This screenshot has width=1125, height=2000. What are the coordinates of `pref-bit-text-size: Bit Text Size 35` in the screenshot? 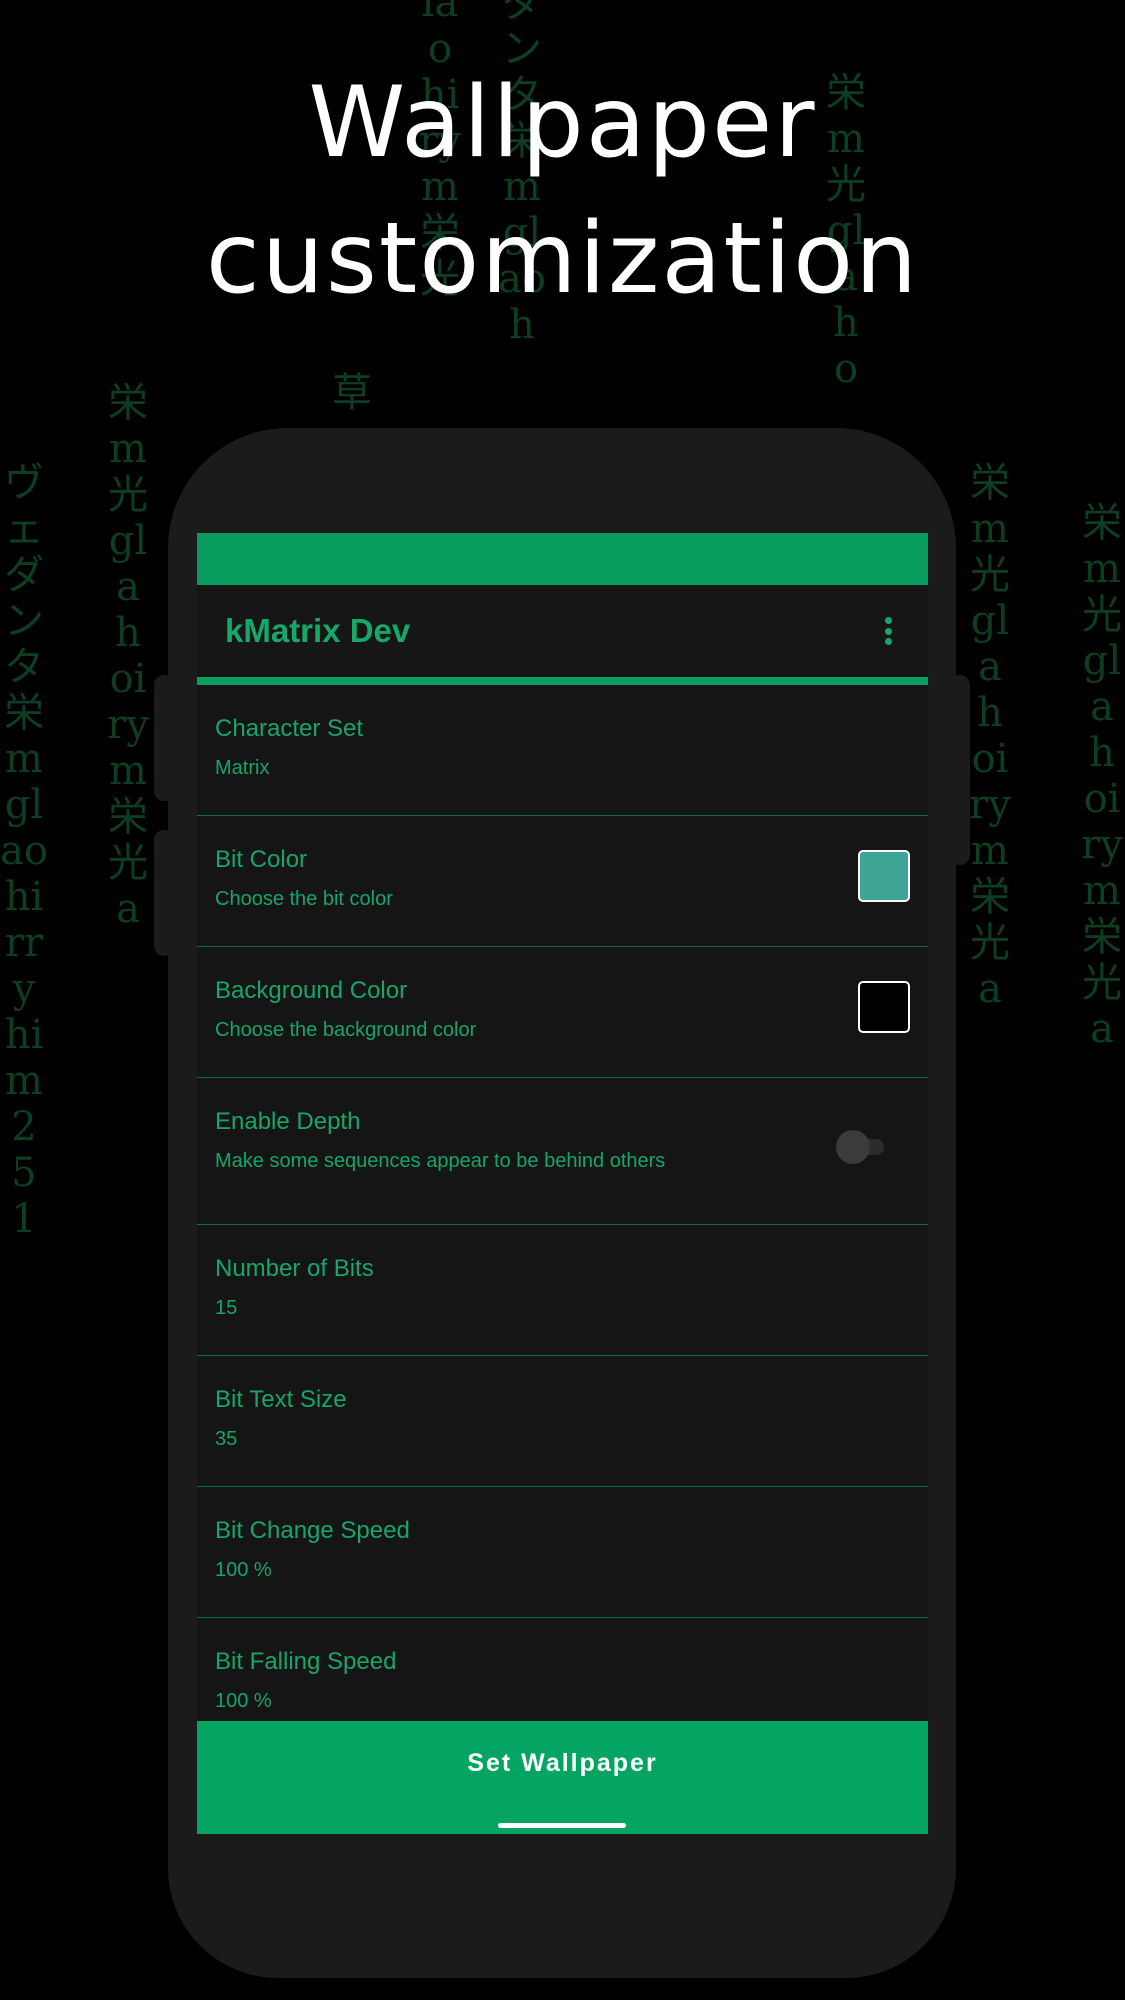 It's located at (562, 1421).